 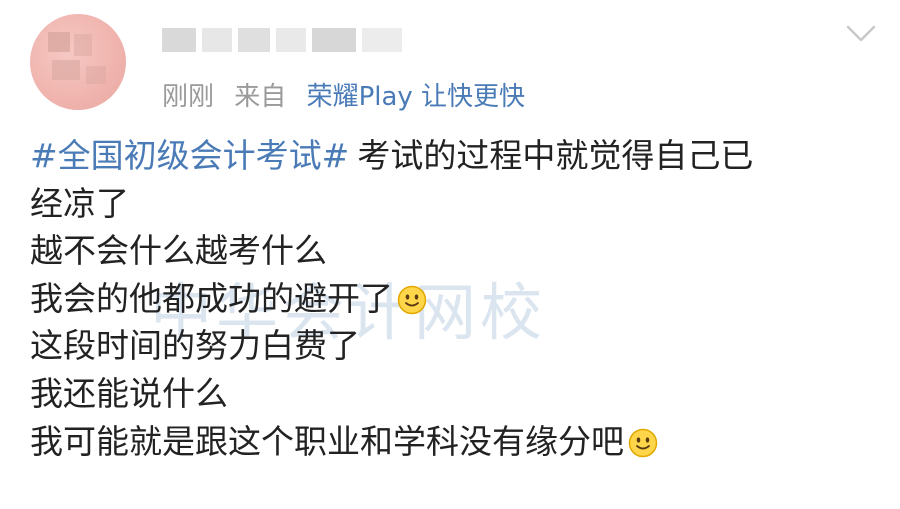 I want to click on content-line: 我会的他都成功的避开了, so click(x=460, y=299).